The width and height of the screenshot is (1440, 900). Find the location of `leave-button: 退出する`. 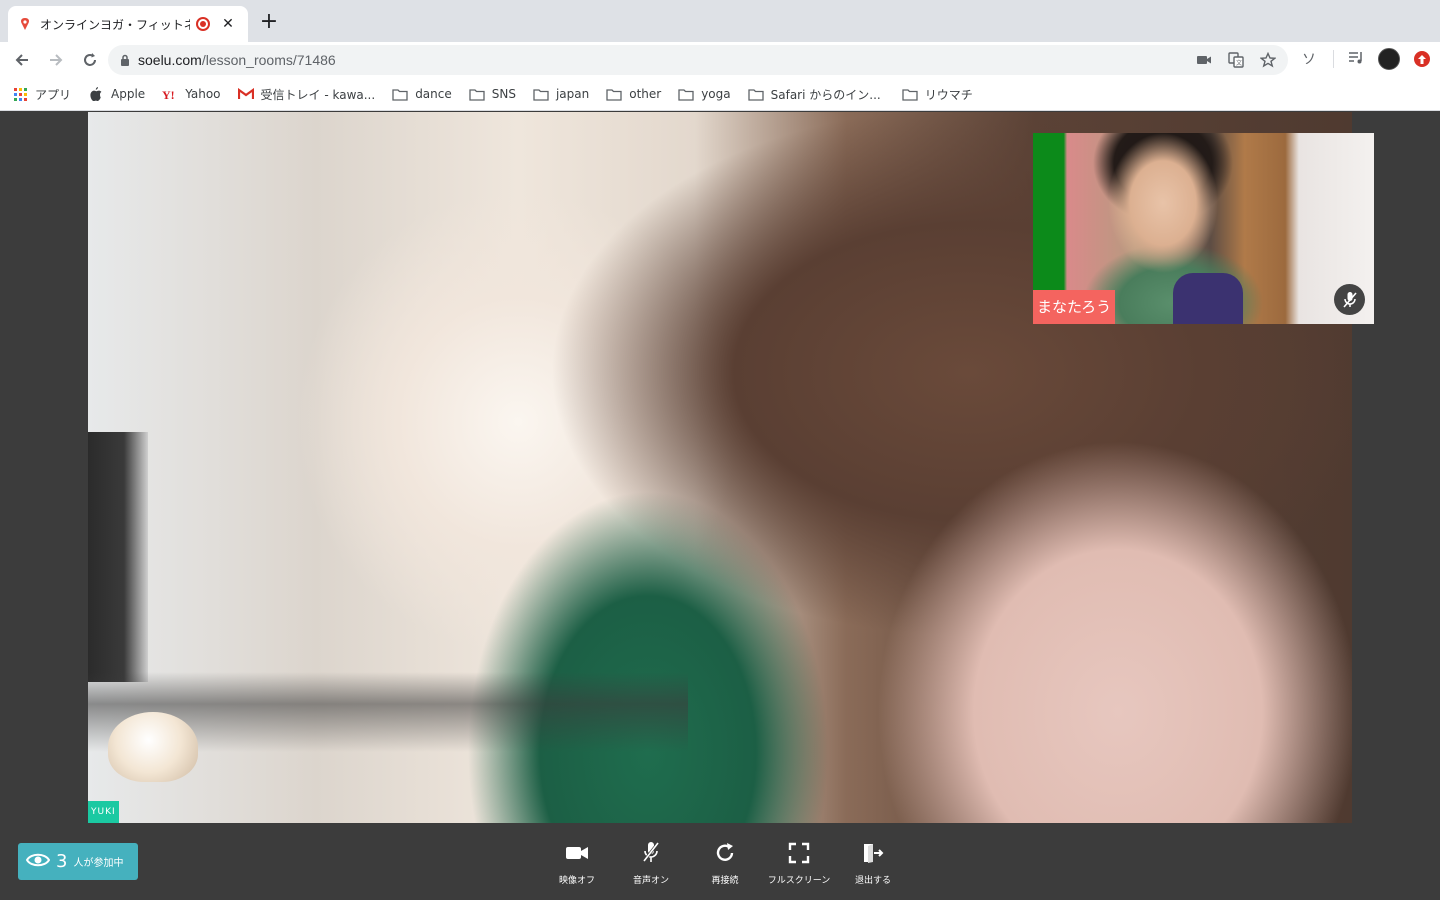

leave-button: 退出する is located at coordinates (873, 867).